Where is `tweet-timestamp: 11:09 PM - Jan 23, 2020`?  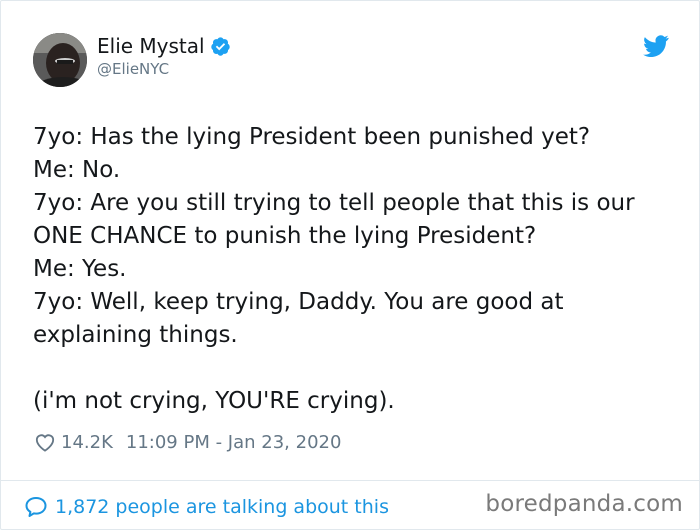
tweet-timestamp: 11:09 PM - Jan 23, 2020 is located at coordinates (234, 442).